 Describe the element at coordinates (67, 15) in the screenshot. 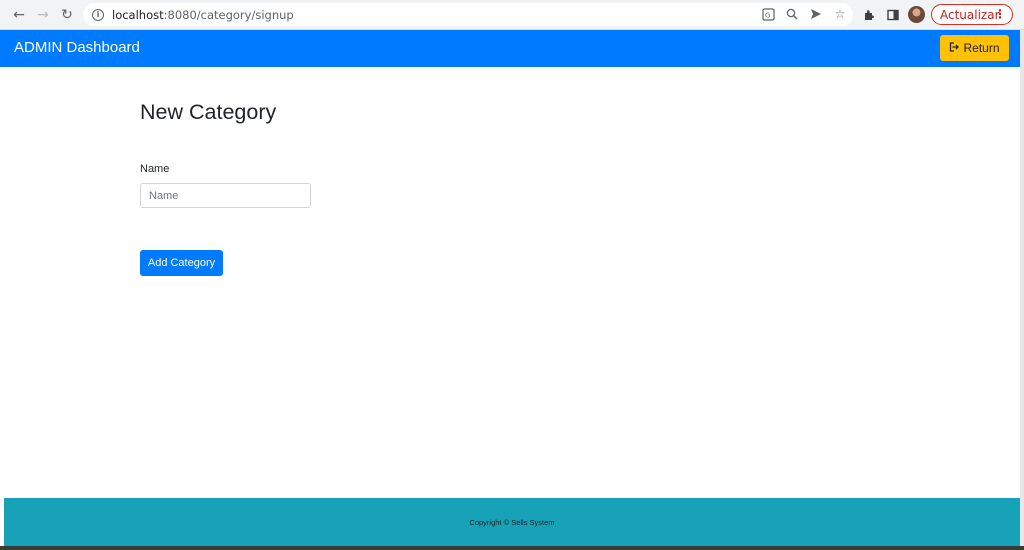

I see `reload-icon: ↻` at that location.